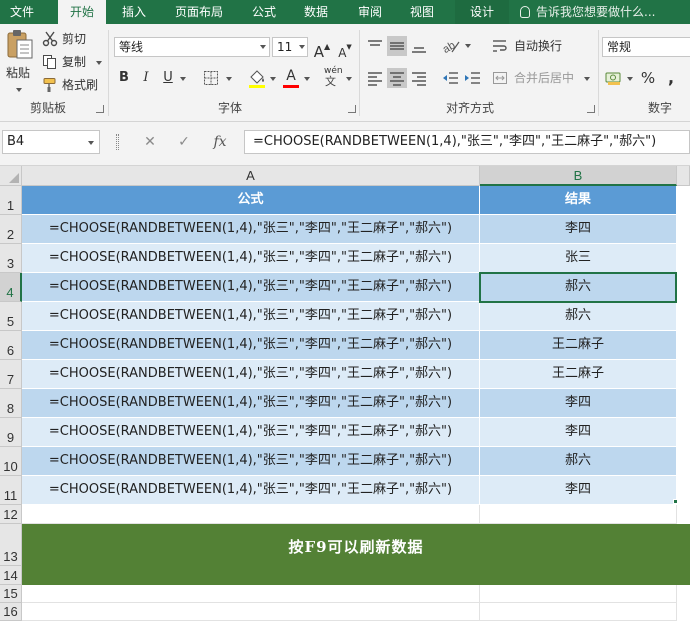  I want to click on column-header-a: A, so click(251, 176).